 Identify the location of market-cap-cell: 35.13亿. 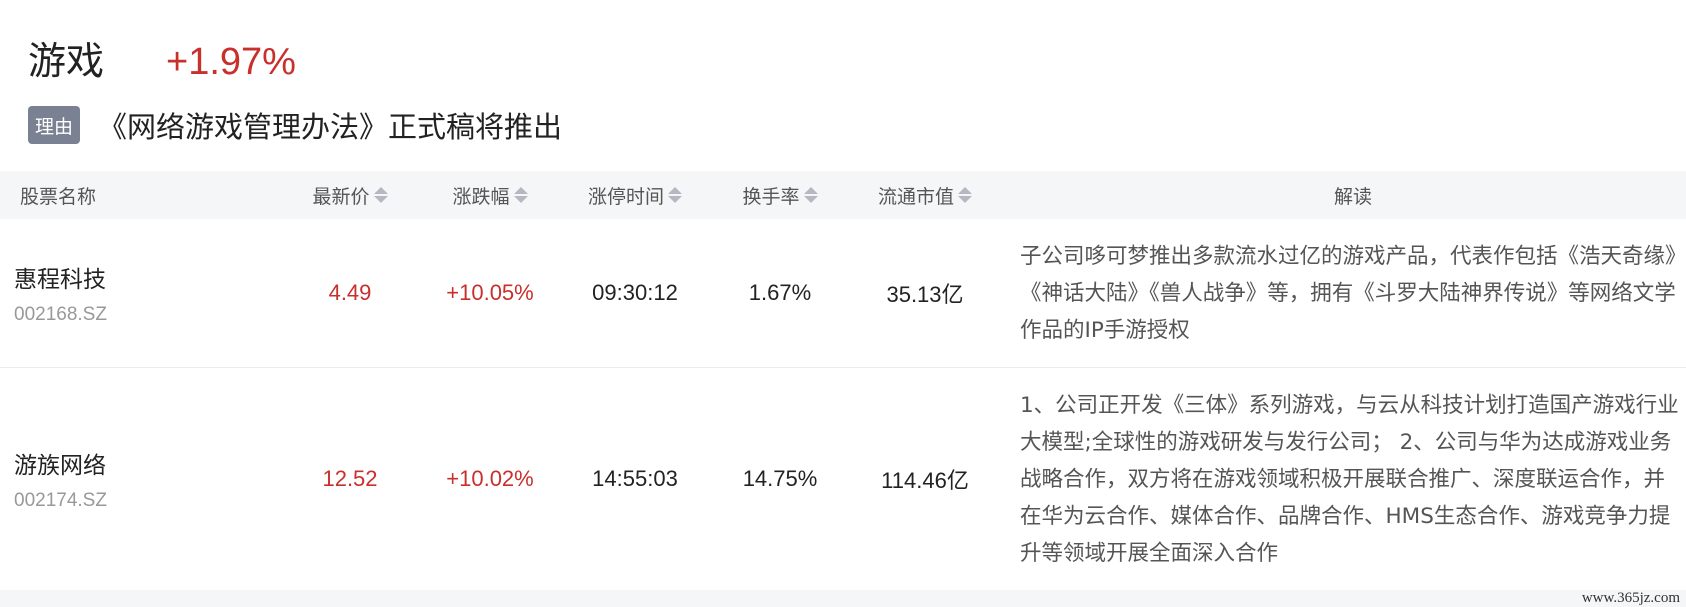
(925, 294).